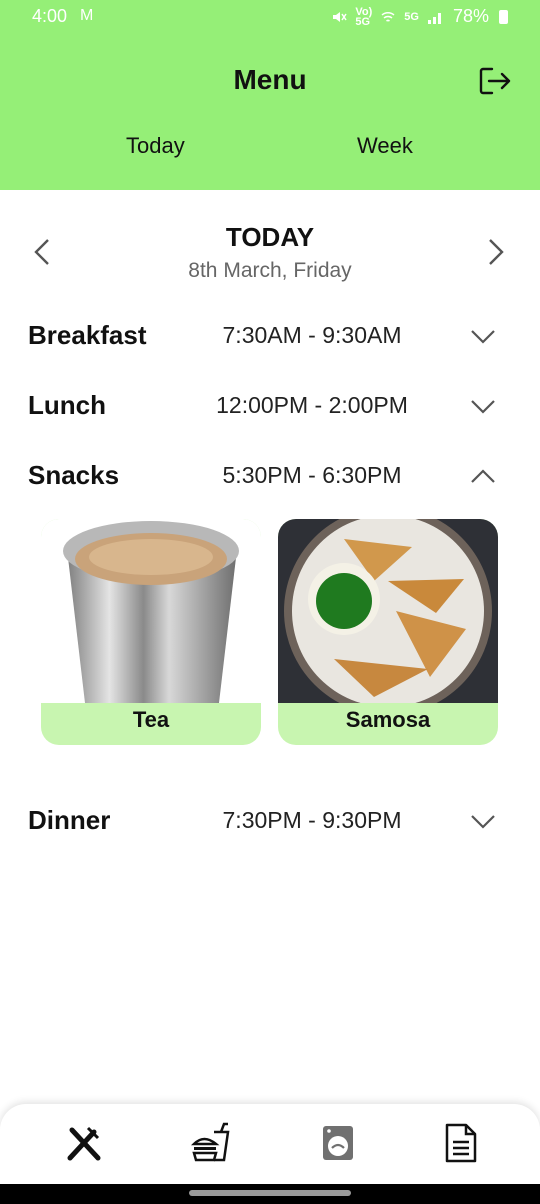 The image size is (540, 1204). Describe the element at coordinates (339, 1143) in the screenshot. I see `washing-machine-icon` at that location.